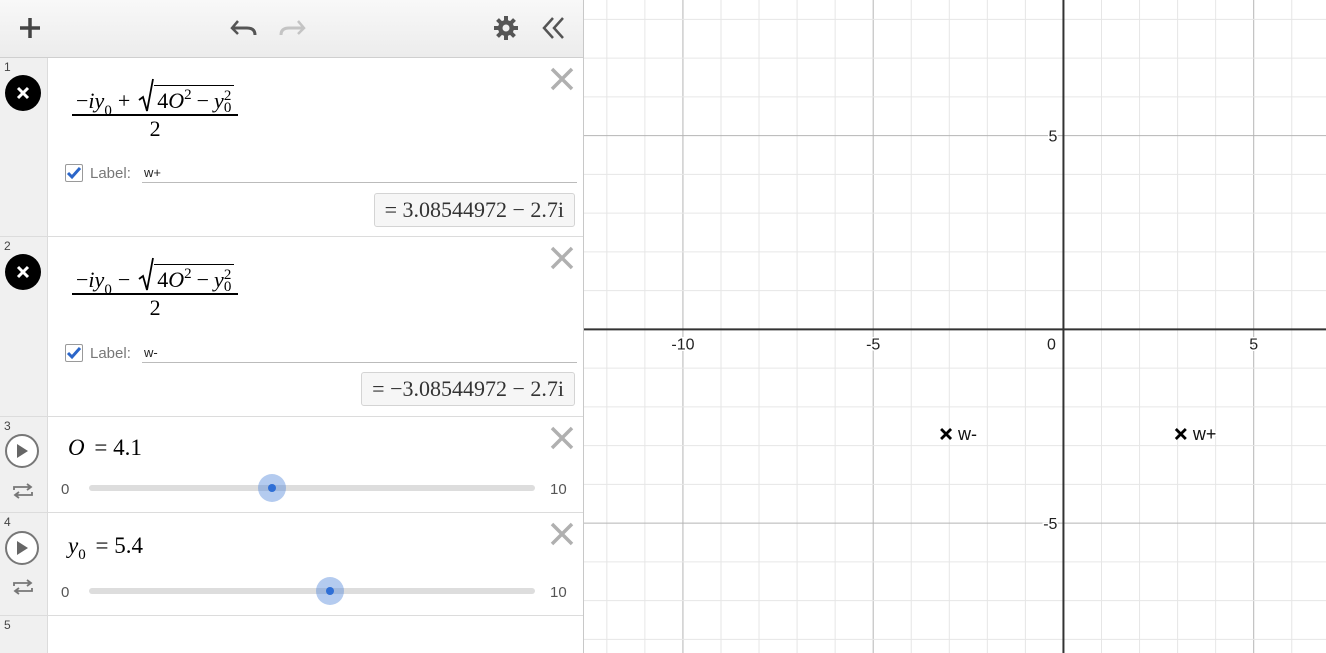 The height and width of the screenshot is (653, 1326). What do you see at coordinates (291, 465) in the screenshot?
I see `slider-row-O: 3 O = 4.1 0 10` at bounding box center [291, 465].